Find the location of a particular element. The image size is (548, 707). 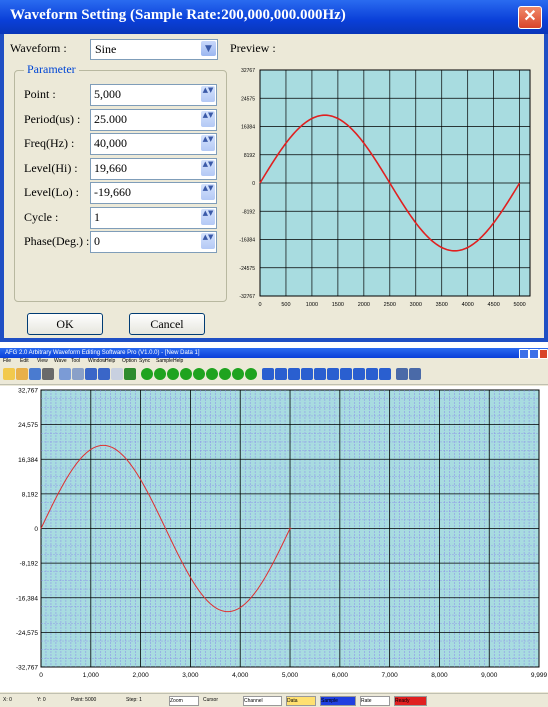

wave-f-icon is located at coordinates (333, 374).